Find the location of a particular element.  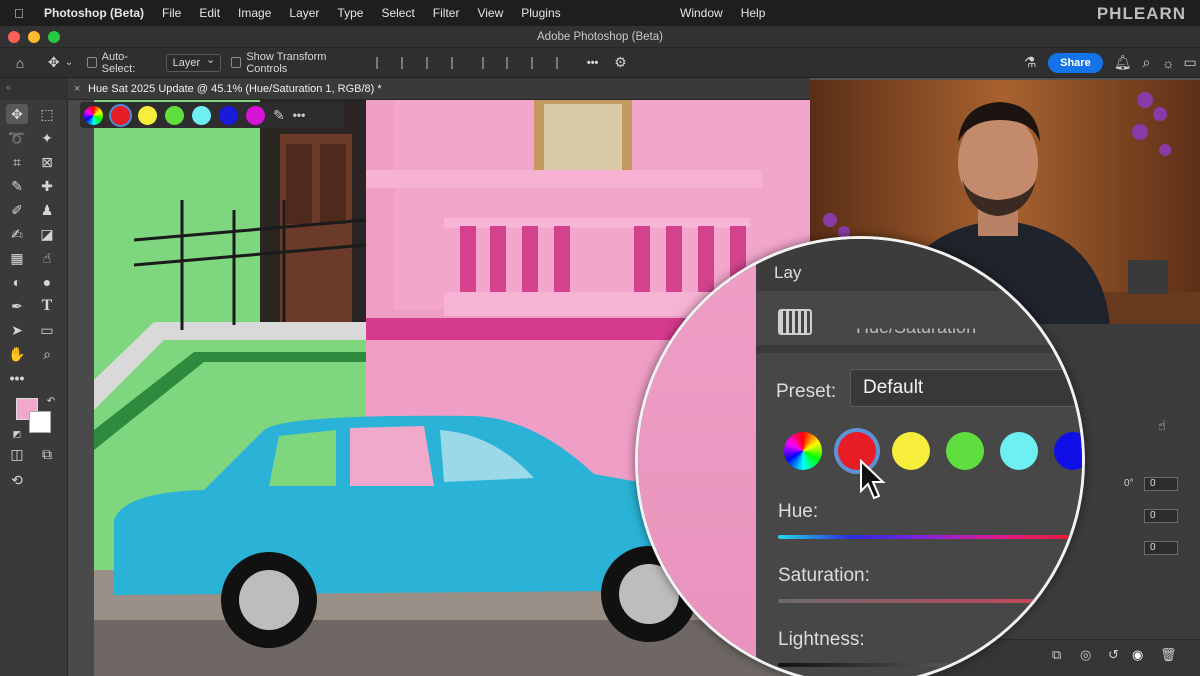

dodge-tool-icon: ◐ is located at coordinates (17, 282).